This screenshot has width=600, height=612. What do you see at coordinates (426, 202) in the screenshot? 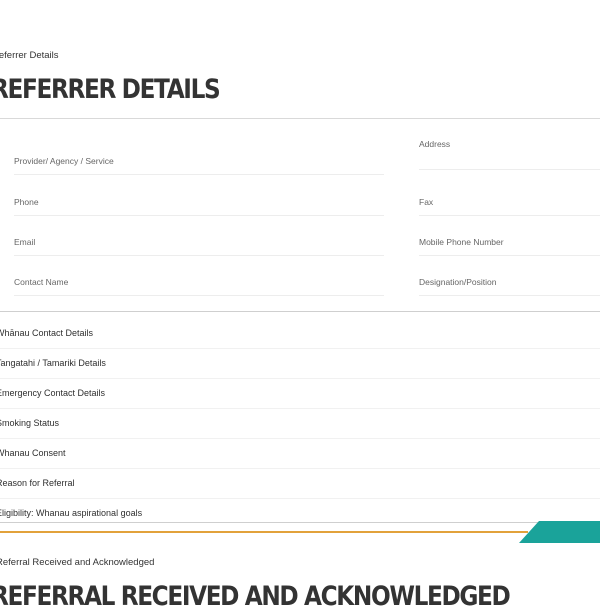
I see `fax-label: Fax` at bounding box center [426, 202].